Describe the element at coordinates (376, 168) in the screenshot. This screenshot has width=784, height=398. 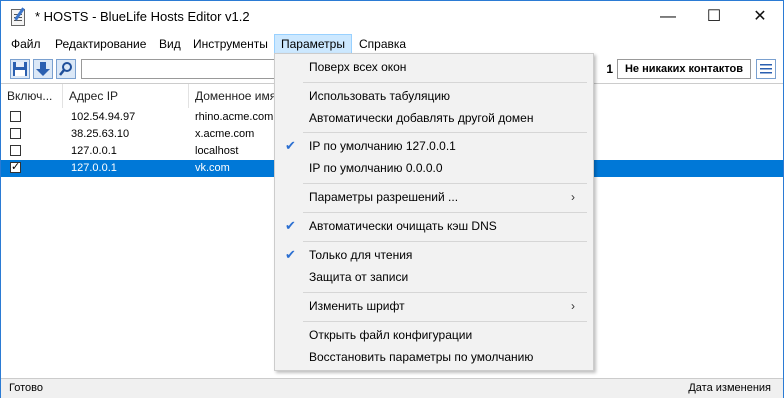
I see `menu-item-label: IP по умолчанию 0.0.0.0` at that location.